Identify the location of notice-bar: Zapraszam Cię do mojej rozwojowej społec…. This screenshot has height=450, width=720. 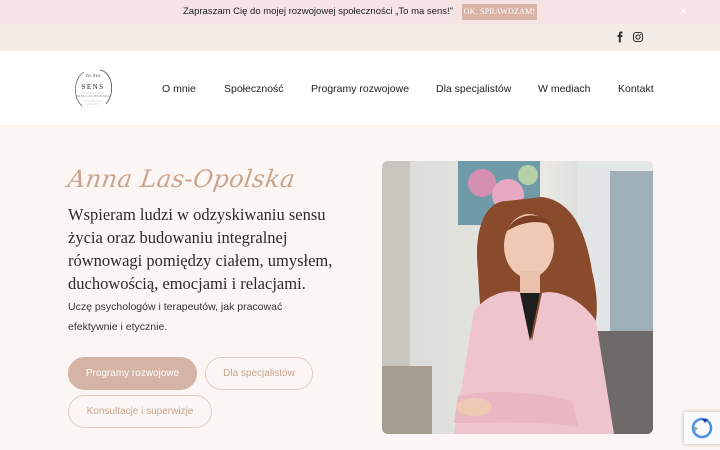
(360, 12).